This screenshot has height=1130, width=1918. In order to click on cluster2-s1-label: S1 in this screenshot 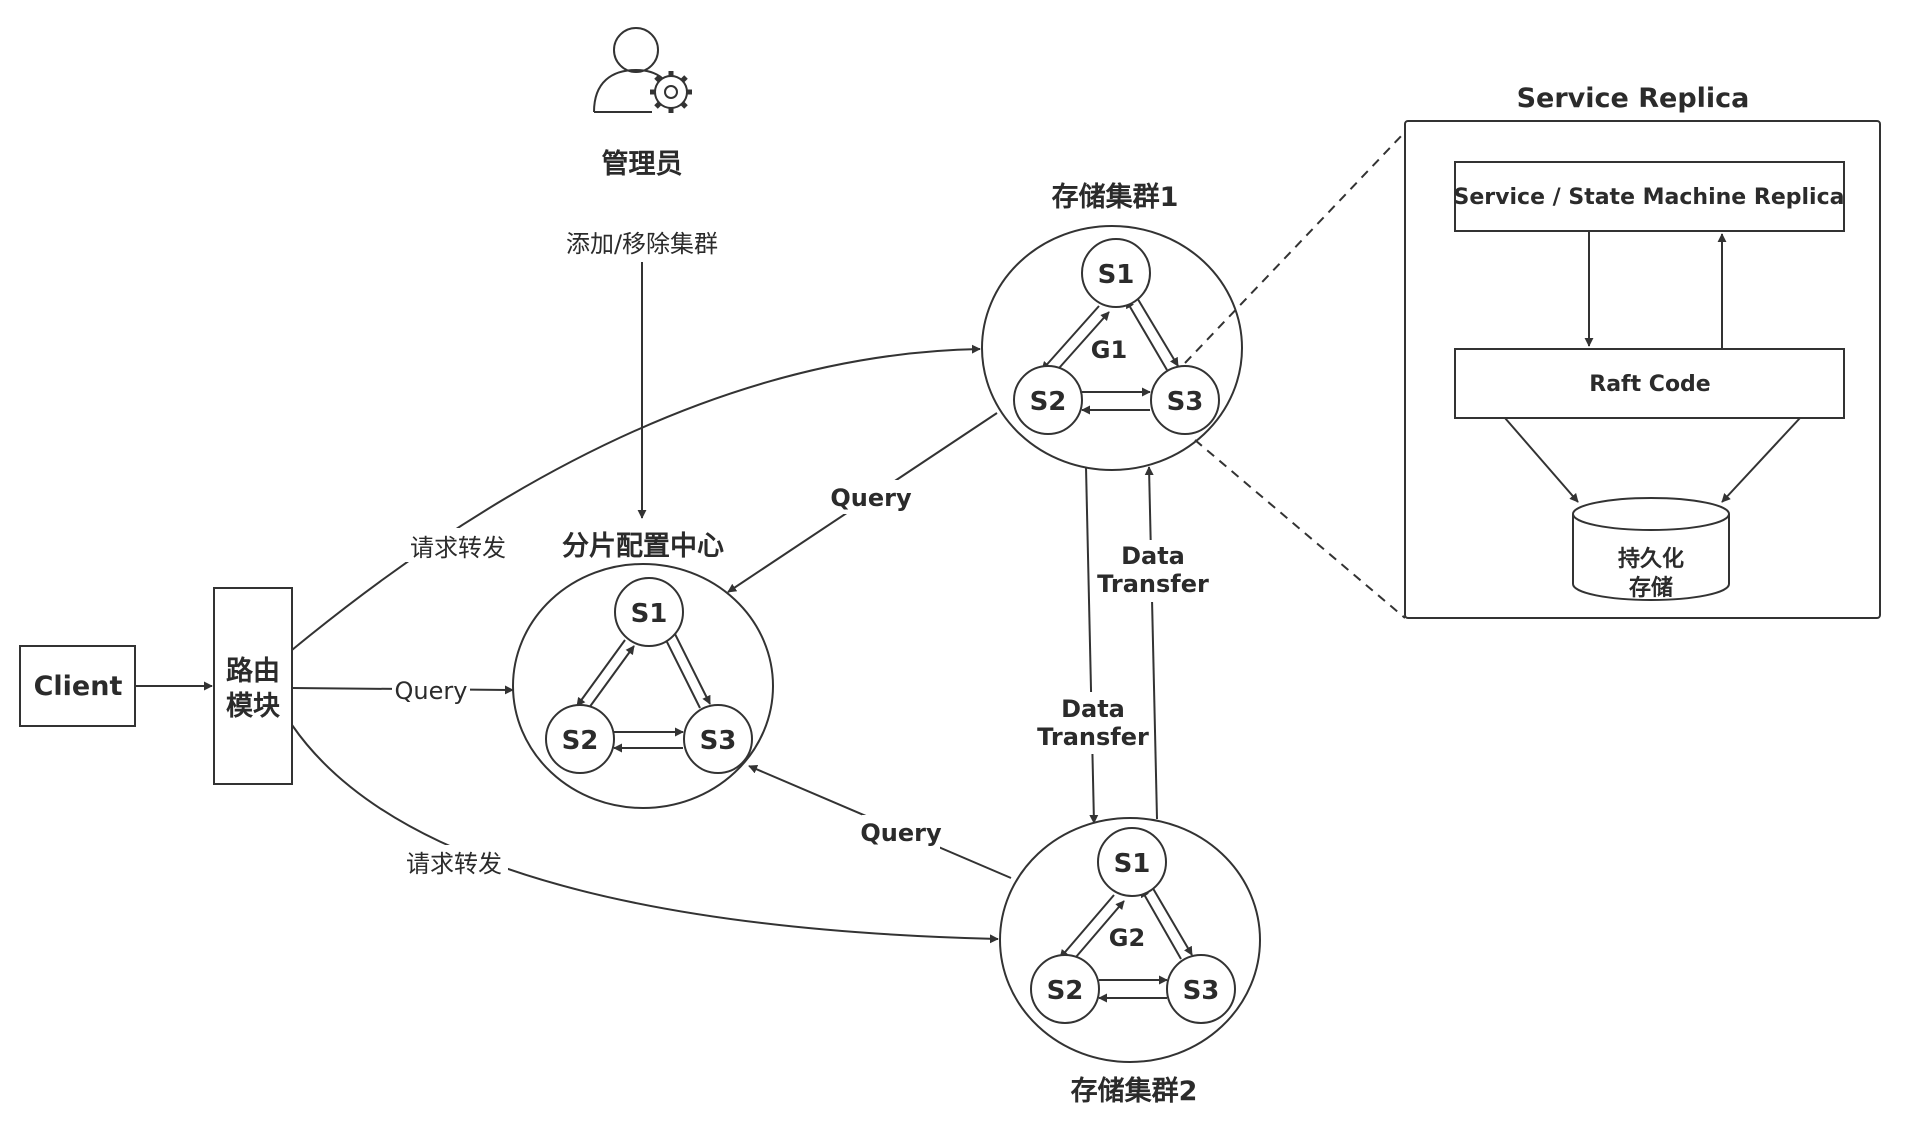, I will do `click(1132, 864)`.